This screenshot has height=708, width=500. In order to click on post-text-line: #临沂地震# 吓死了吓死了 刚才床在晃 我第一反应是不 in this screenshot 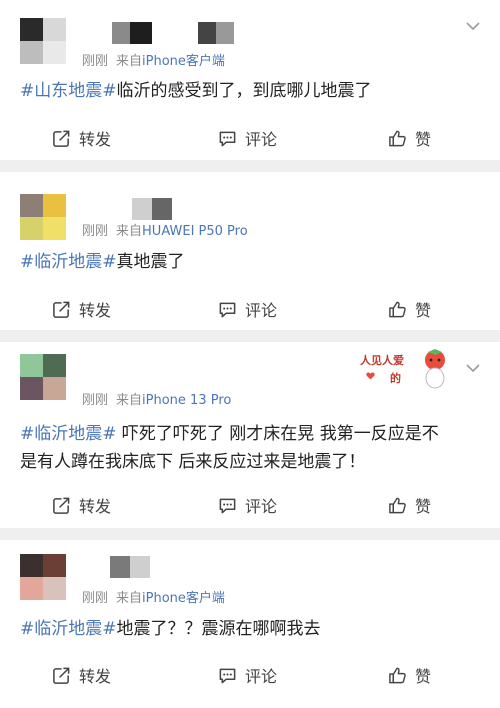, I will do `click(252, 434)`.